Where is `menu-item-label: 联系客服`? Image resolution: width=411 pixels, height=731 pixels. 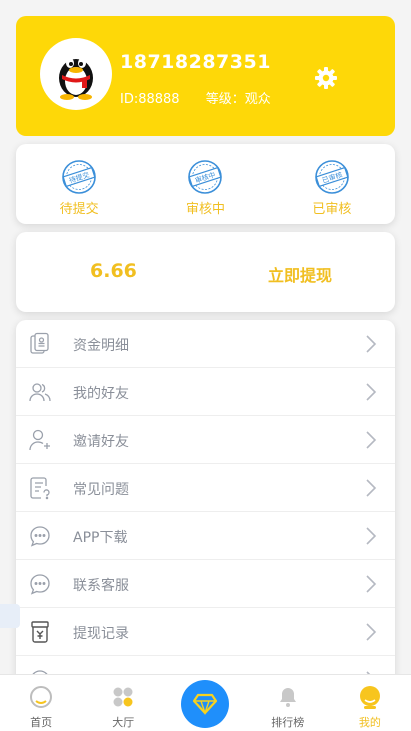 menu-item-label: 联系客服 is located at coordinates (101, 586).